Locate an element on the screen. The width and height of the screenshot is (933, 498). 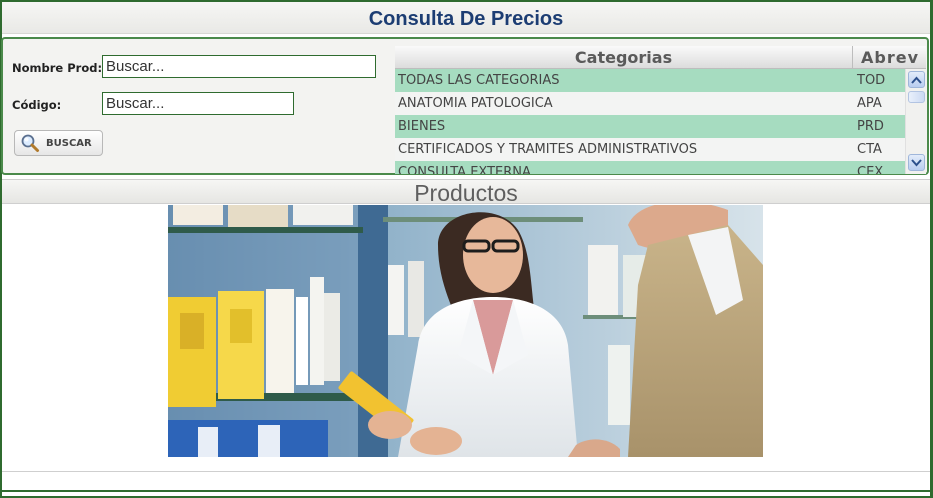
productos-title: Productos is located at coordinates (466, 193).